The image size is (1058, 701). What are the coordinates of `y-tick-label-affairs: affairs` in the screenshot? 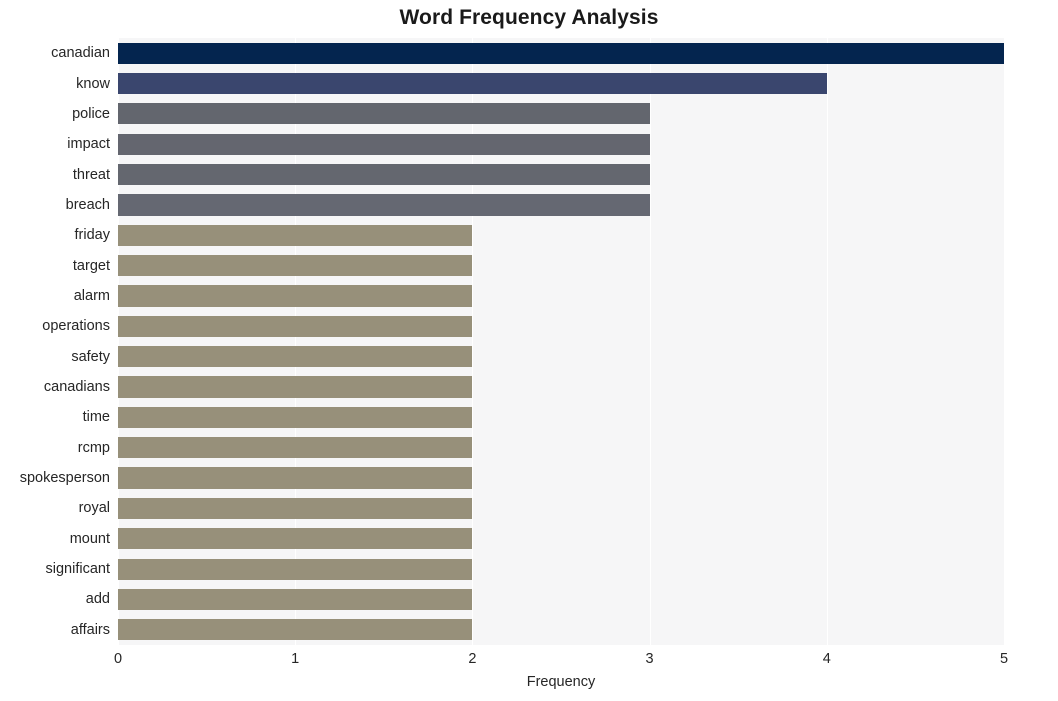 It's located at (90, 629).